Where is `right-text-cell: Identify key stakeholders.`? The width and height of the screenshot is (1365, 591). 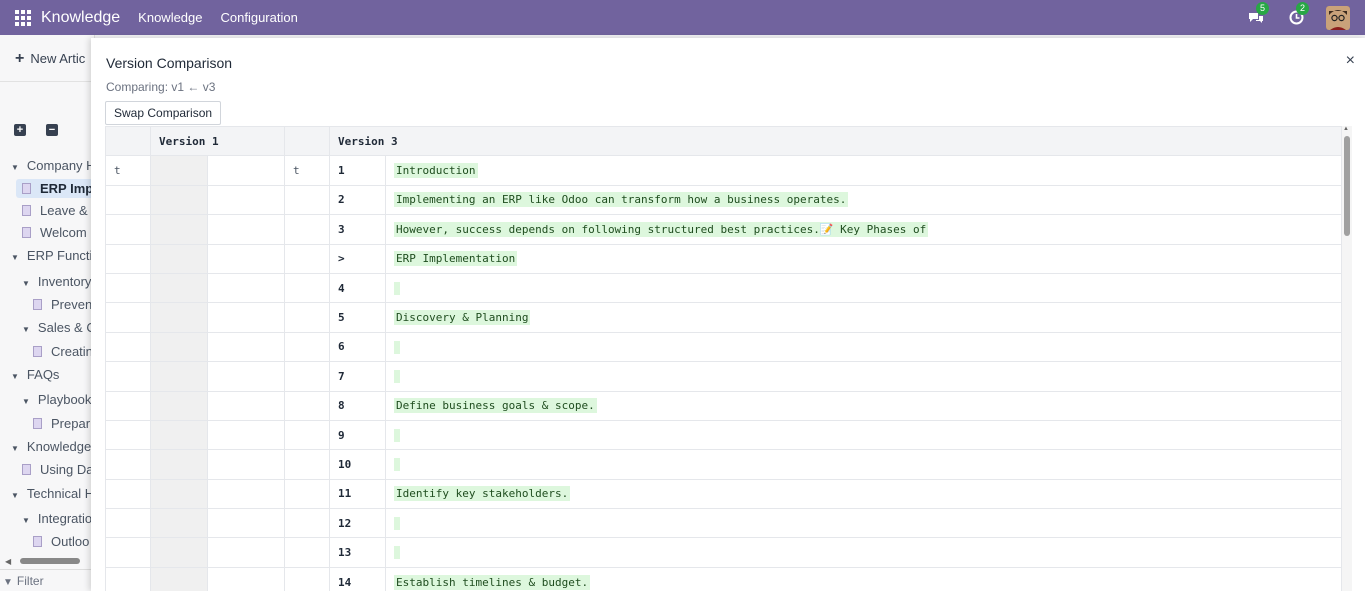 right-text-cell: Identify key stakeholders. is located at coordinates (863, 494).